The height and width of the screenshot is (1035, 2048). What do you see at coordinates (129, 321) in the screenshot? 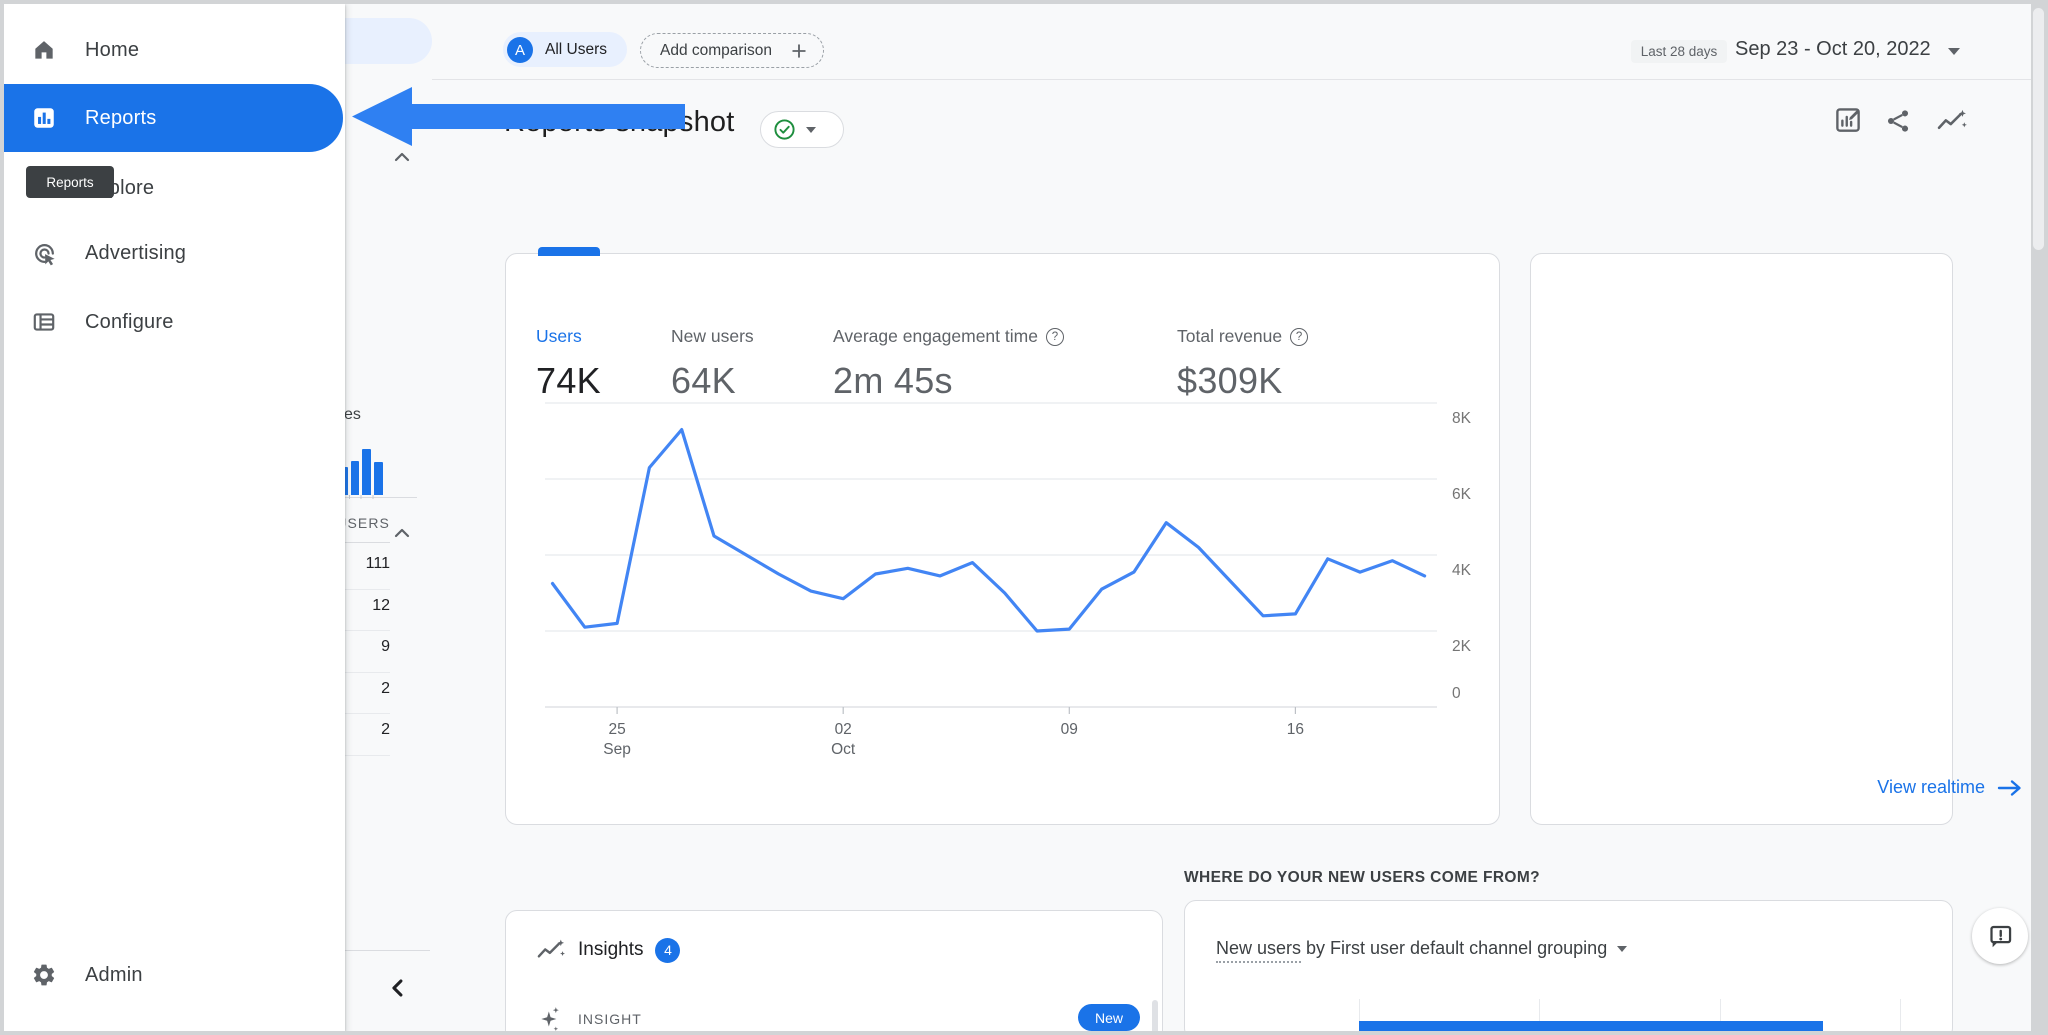
I see `sidebar-item-label: Configure` at bounding box center [129, 321].